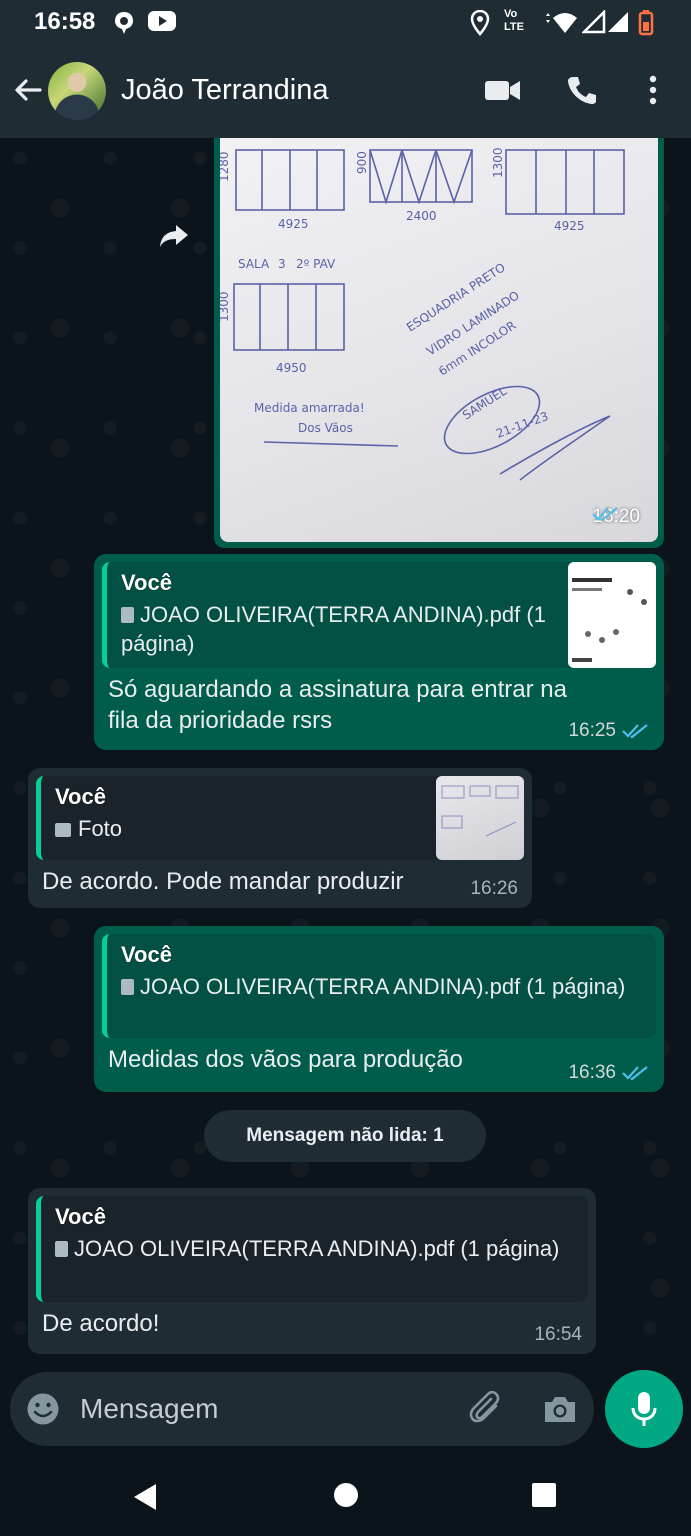 This screenshot has width=691, height=1536. Describe the element at coordinates (316, 264) in the screenshot. I see `sketch-label-9: 2º PAV` at that location.